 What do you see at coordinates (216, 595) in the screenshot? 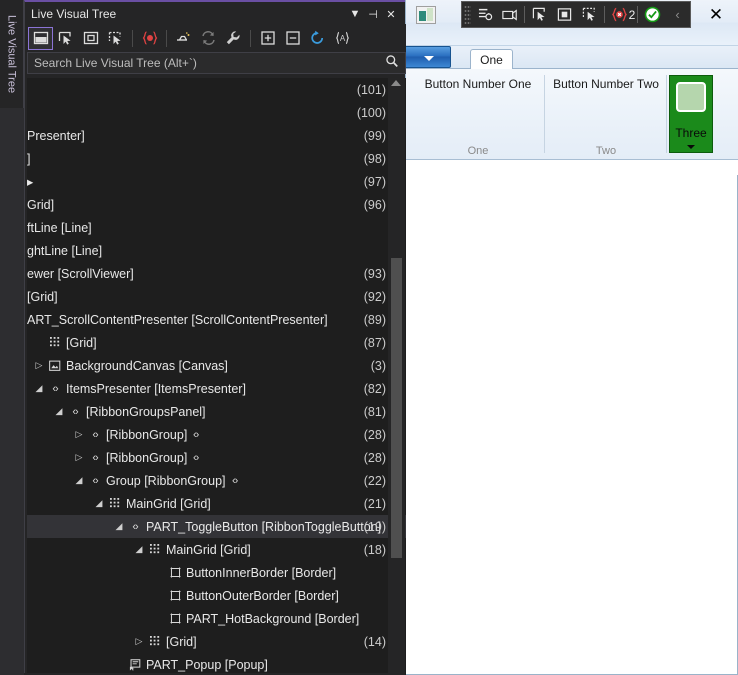
I see `tree-row: ButtonOuterBorder [Border]` at bounding box center [216, 595].